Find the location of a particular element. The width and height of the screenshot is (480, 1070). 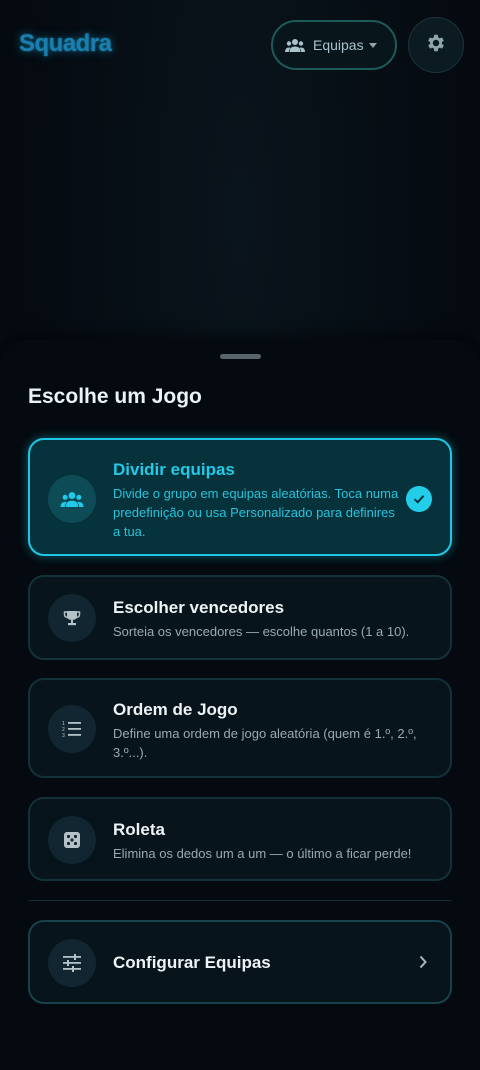

caret-down-icon is located at coordinates (373, 45).